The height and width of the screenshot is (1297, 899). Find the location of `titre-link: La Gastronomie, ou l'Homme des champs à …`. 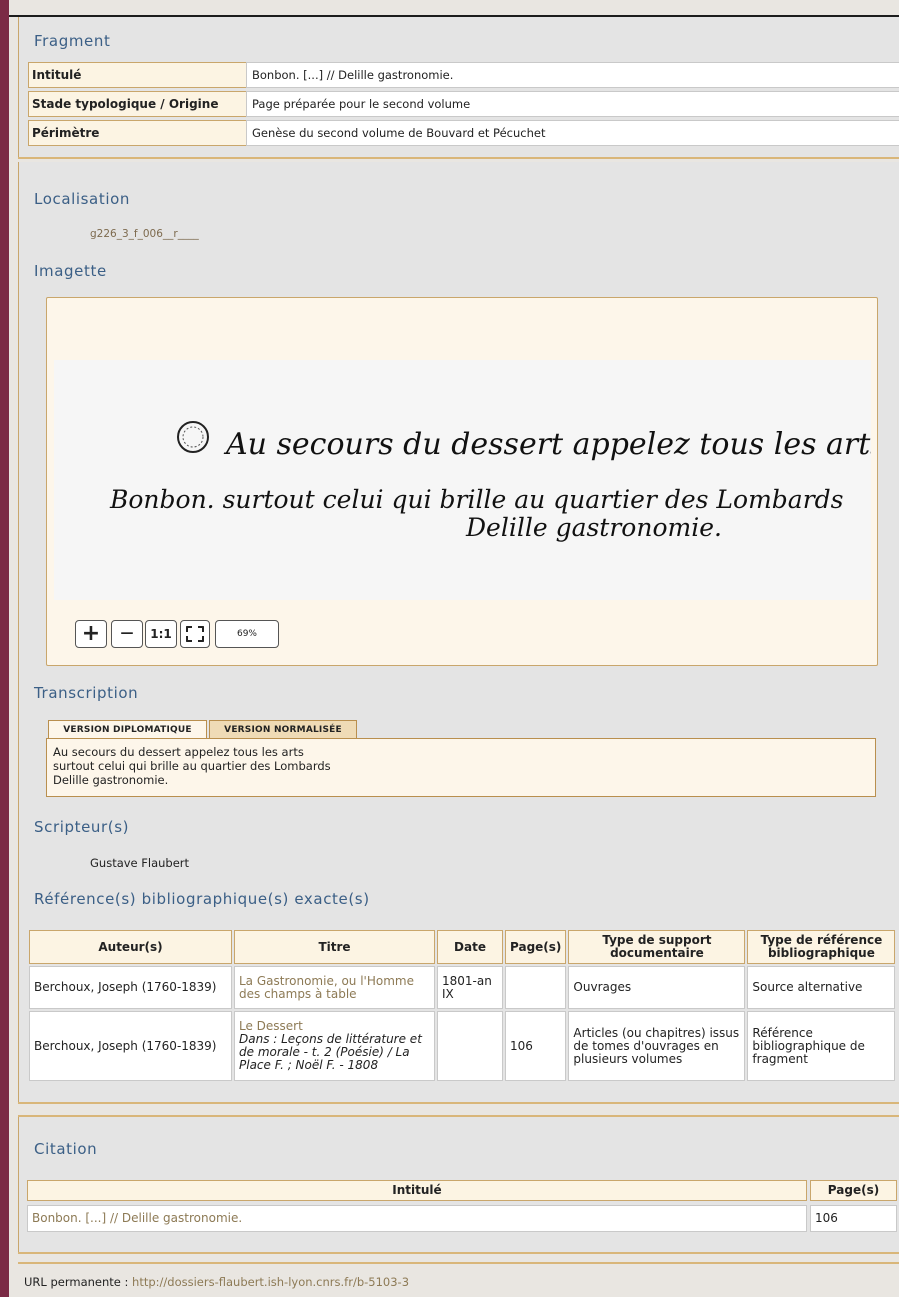

titre-link: La Gastronomie, ou l'Homme des champs à … is located at coordinates (326, 987).